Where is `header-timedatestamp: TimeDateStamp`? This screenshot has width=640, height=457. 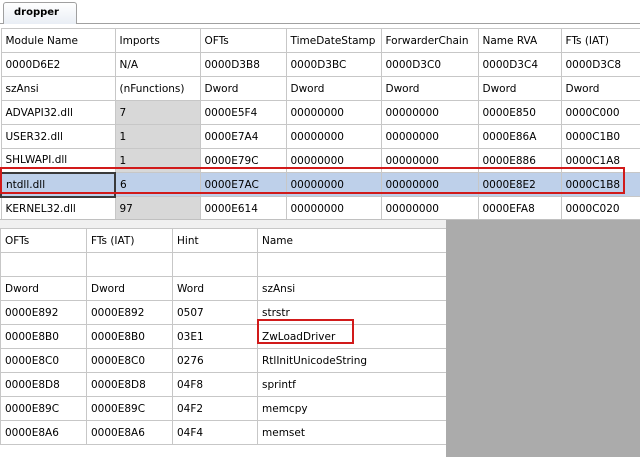
header-timedatestamp: TimeDateStamp is located at coordinates (333, 40).